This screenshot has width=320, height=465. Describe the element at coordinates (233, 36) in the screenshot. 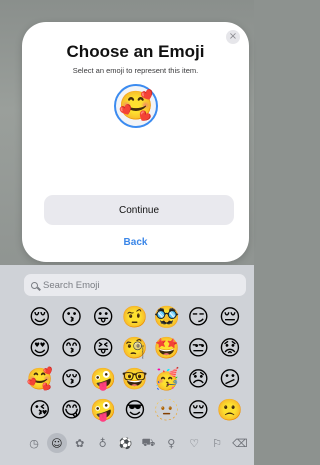

I see `close-icon: ×` at that location.